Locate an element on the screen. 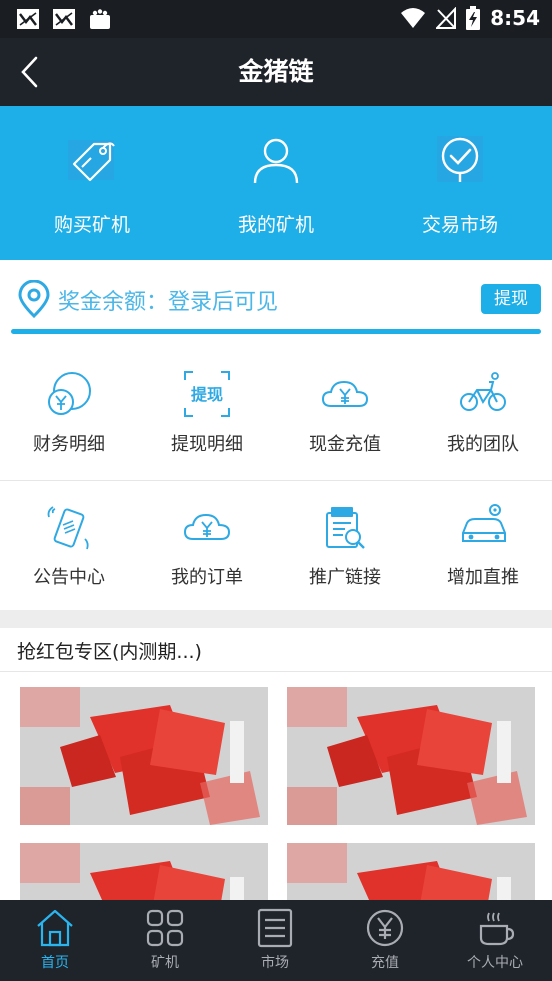 The image size is (552, 981). yuan-coin-icon is located at coordinates (385, 928).